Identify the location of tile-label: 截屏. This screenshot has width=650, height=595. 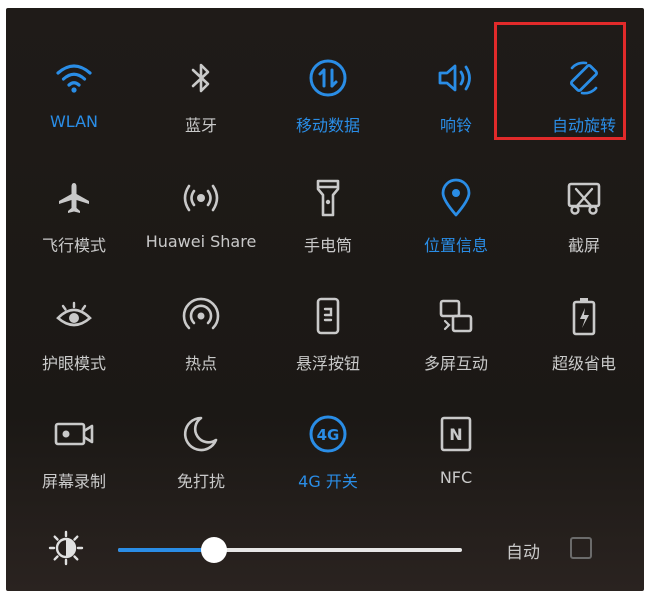
(583, 245).